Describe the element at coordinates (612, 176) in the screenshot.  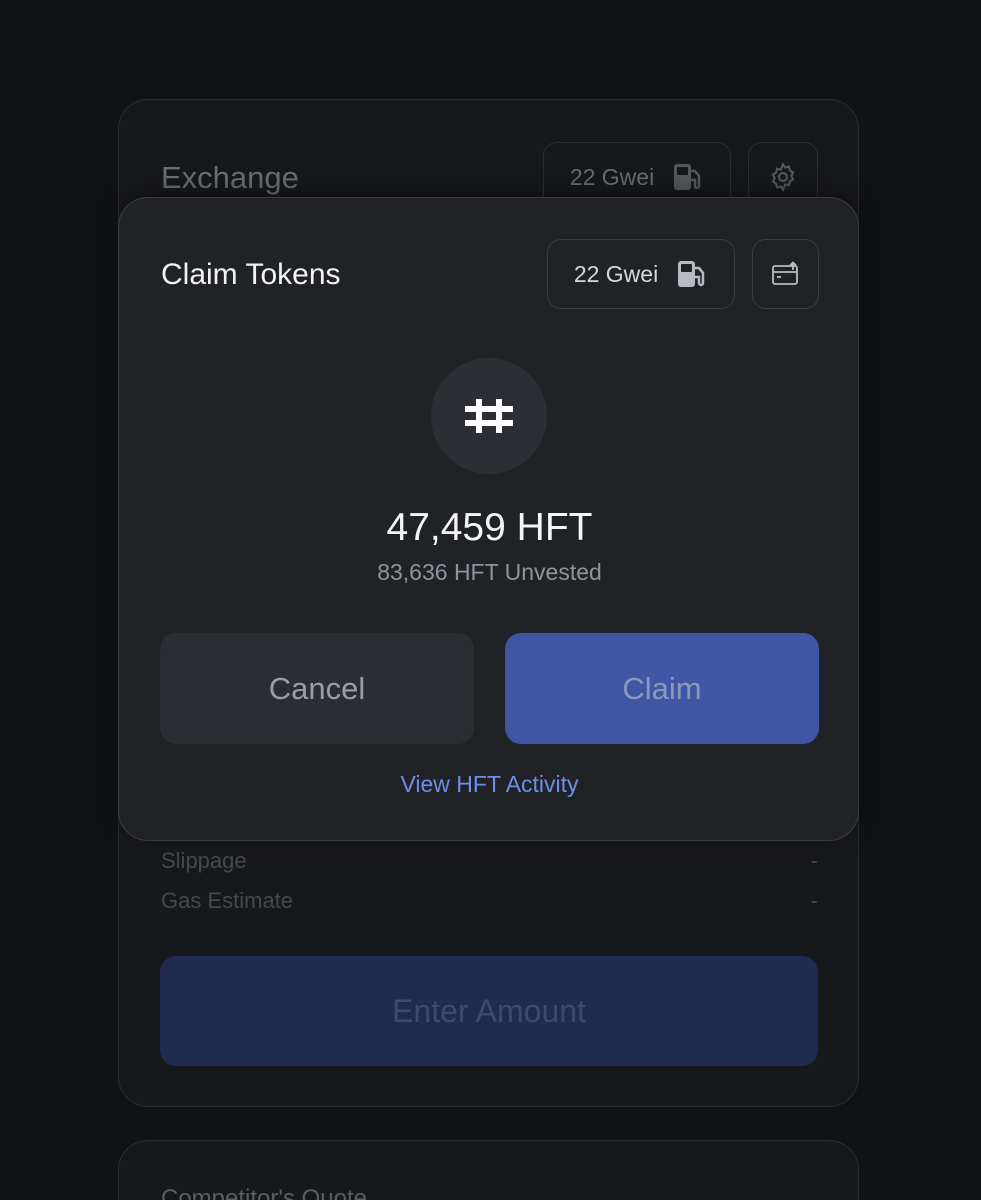
I see `exchange-gas-label: 22 Gwei` at that location.